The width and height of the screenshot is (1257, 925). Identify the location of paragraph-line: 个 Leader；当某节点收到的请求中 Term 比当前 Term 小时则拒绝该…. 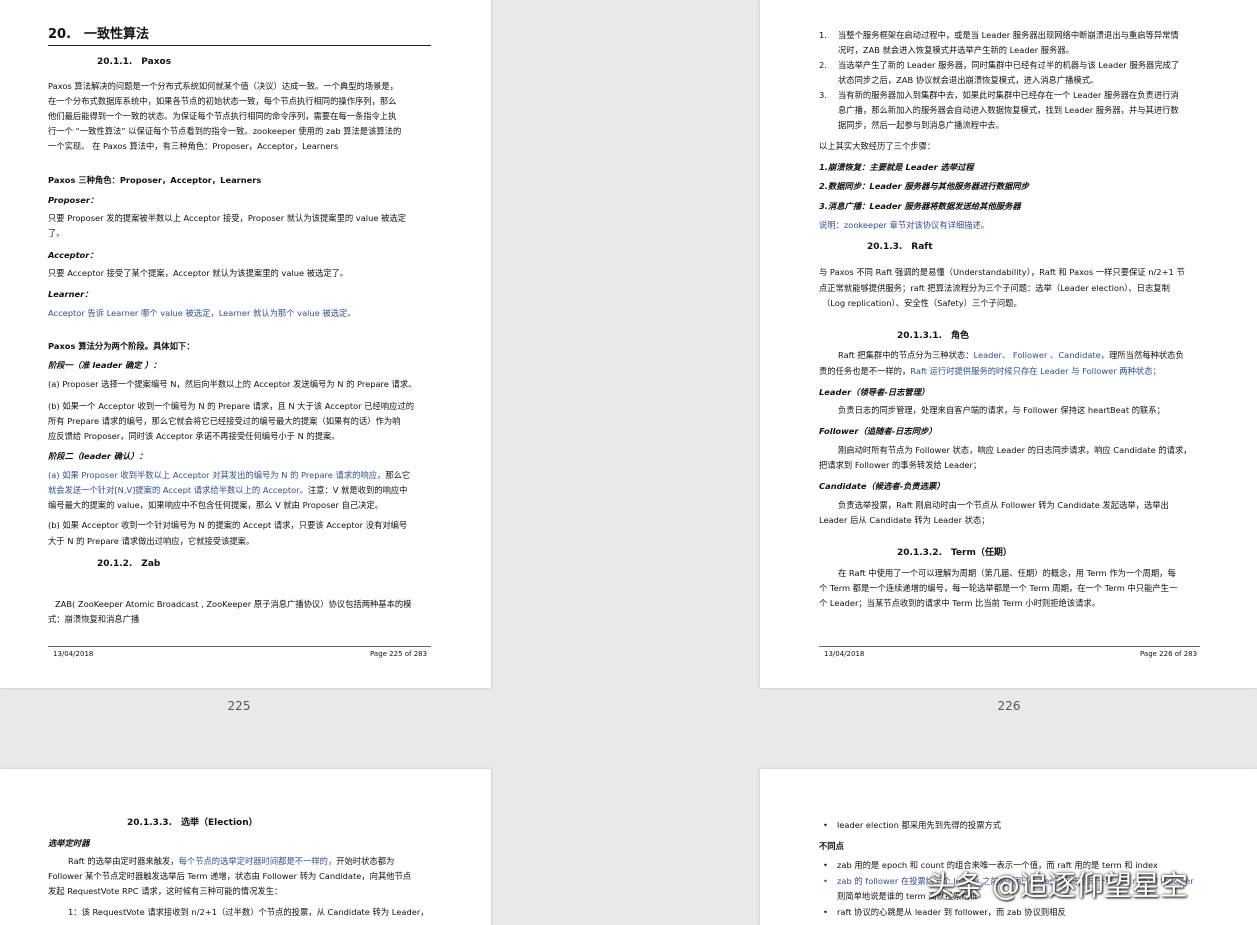
(959, 603).